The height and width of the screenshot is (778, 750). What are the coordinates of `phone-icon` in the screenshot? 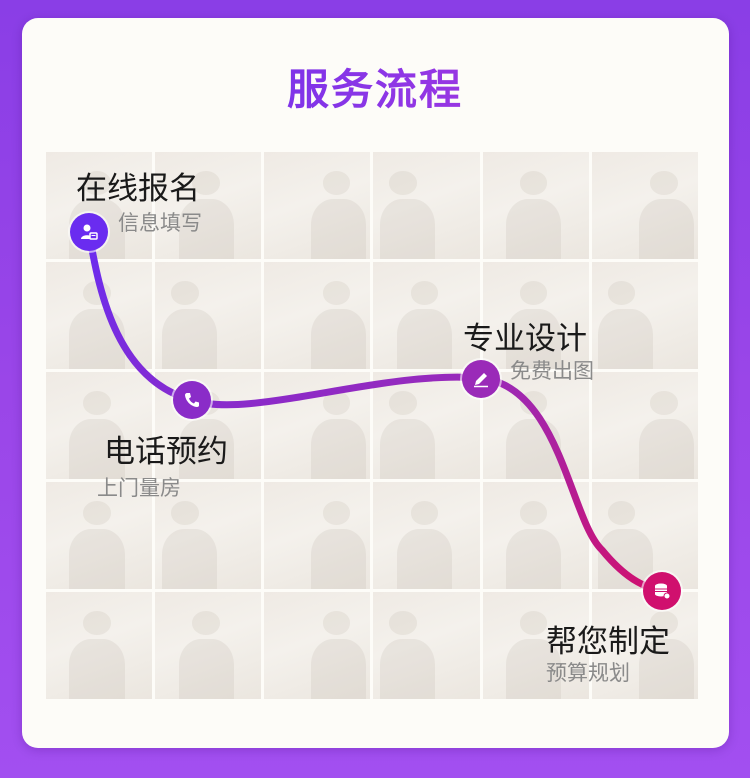 It's located at (192, 400).